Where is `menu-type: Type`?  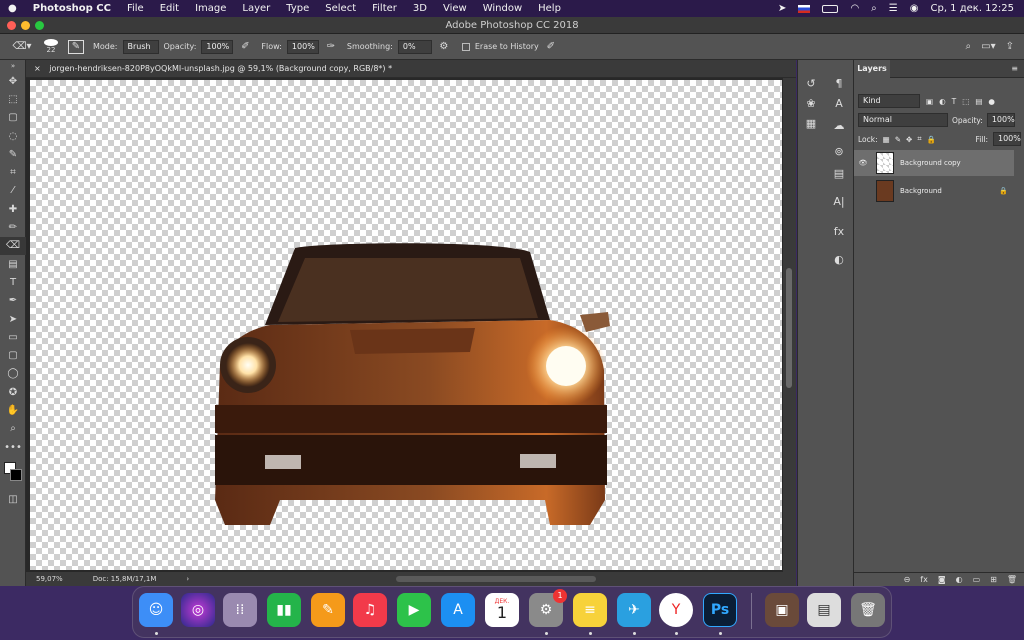
menu-type: Type is located at coordinates (297, 8).